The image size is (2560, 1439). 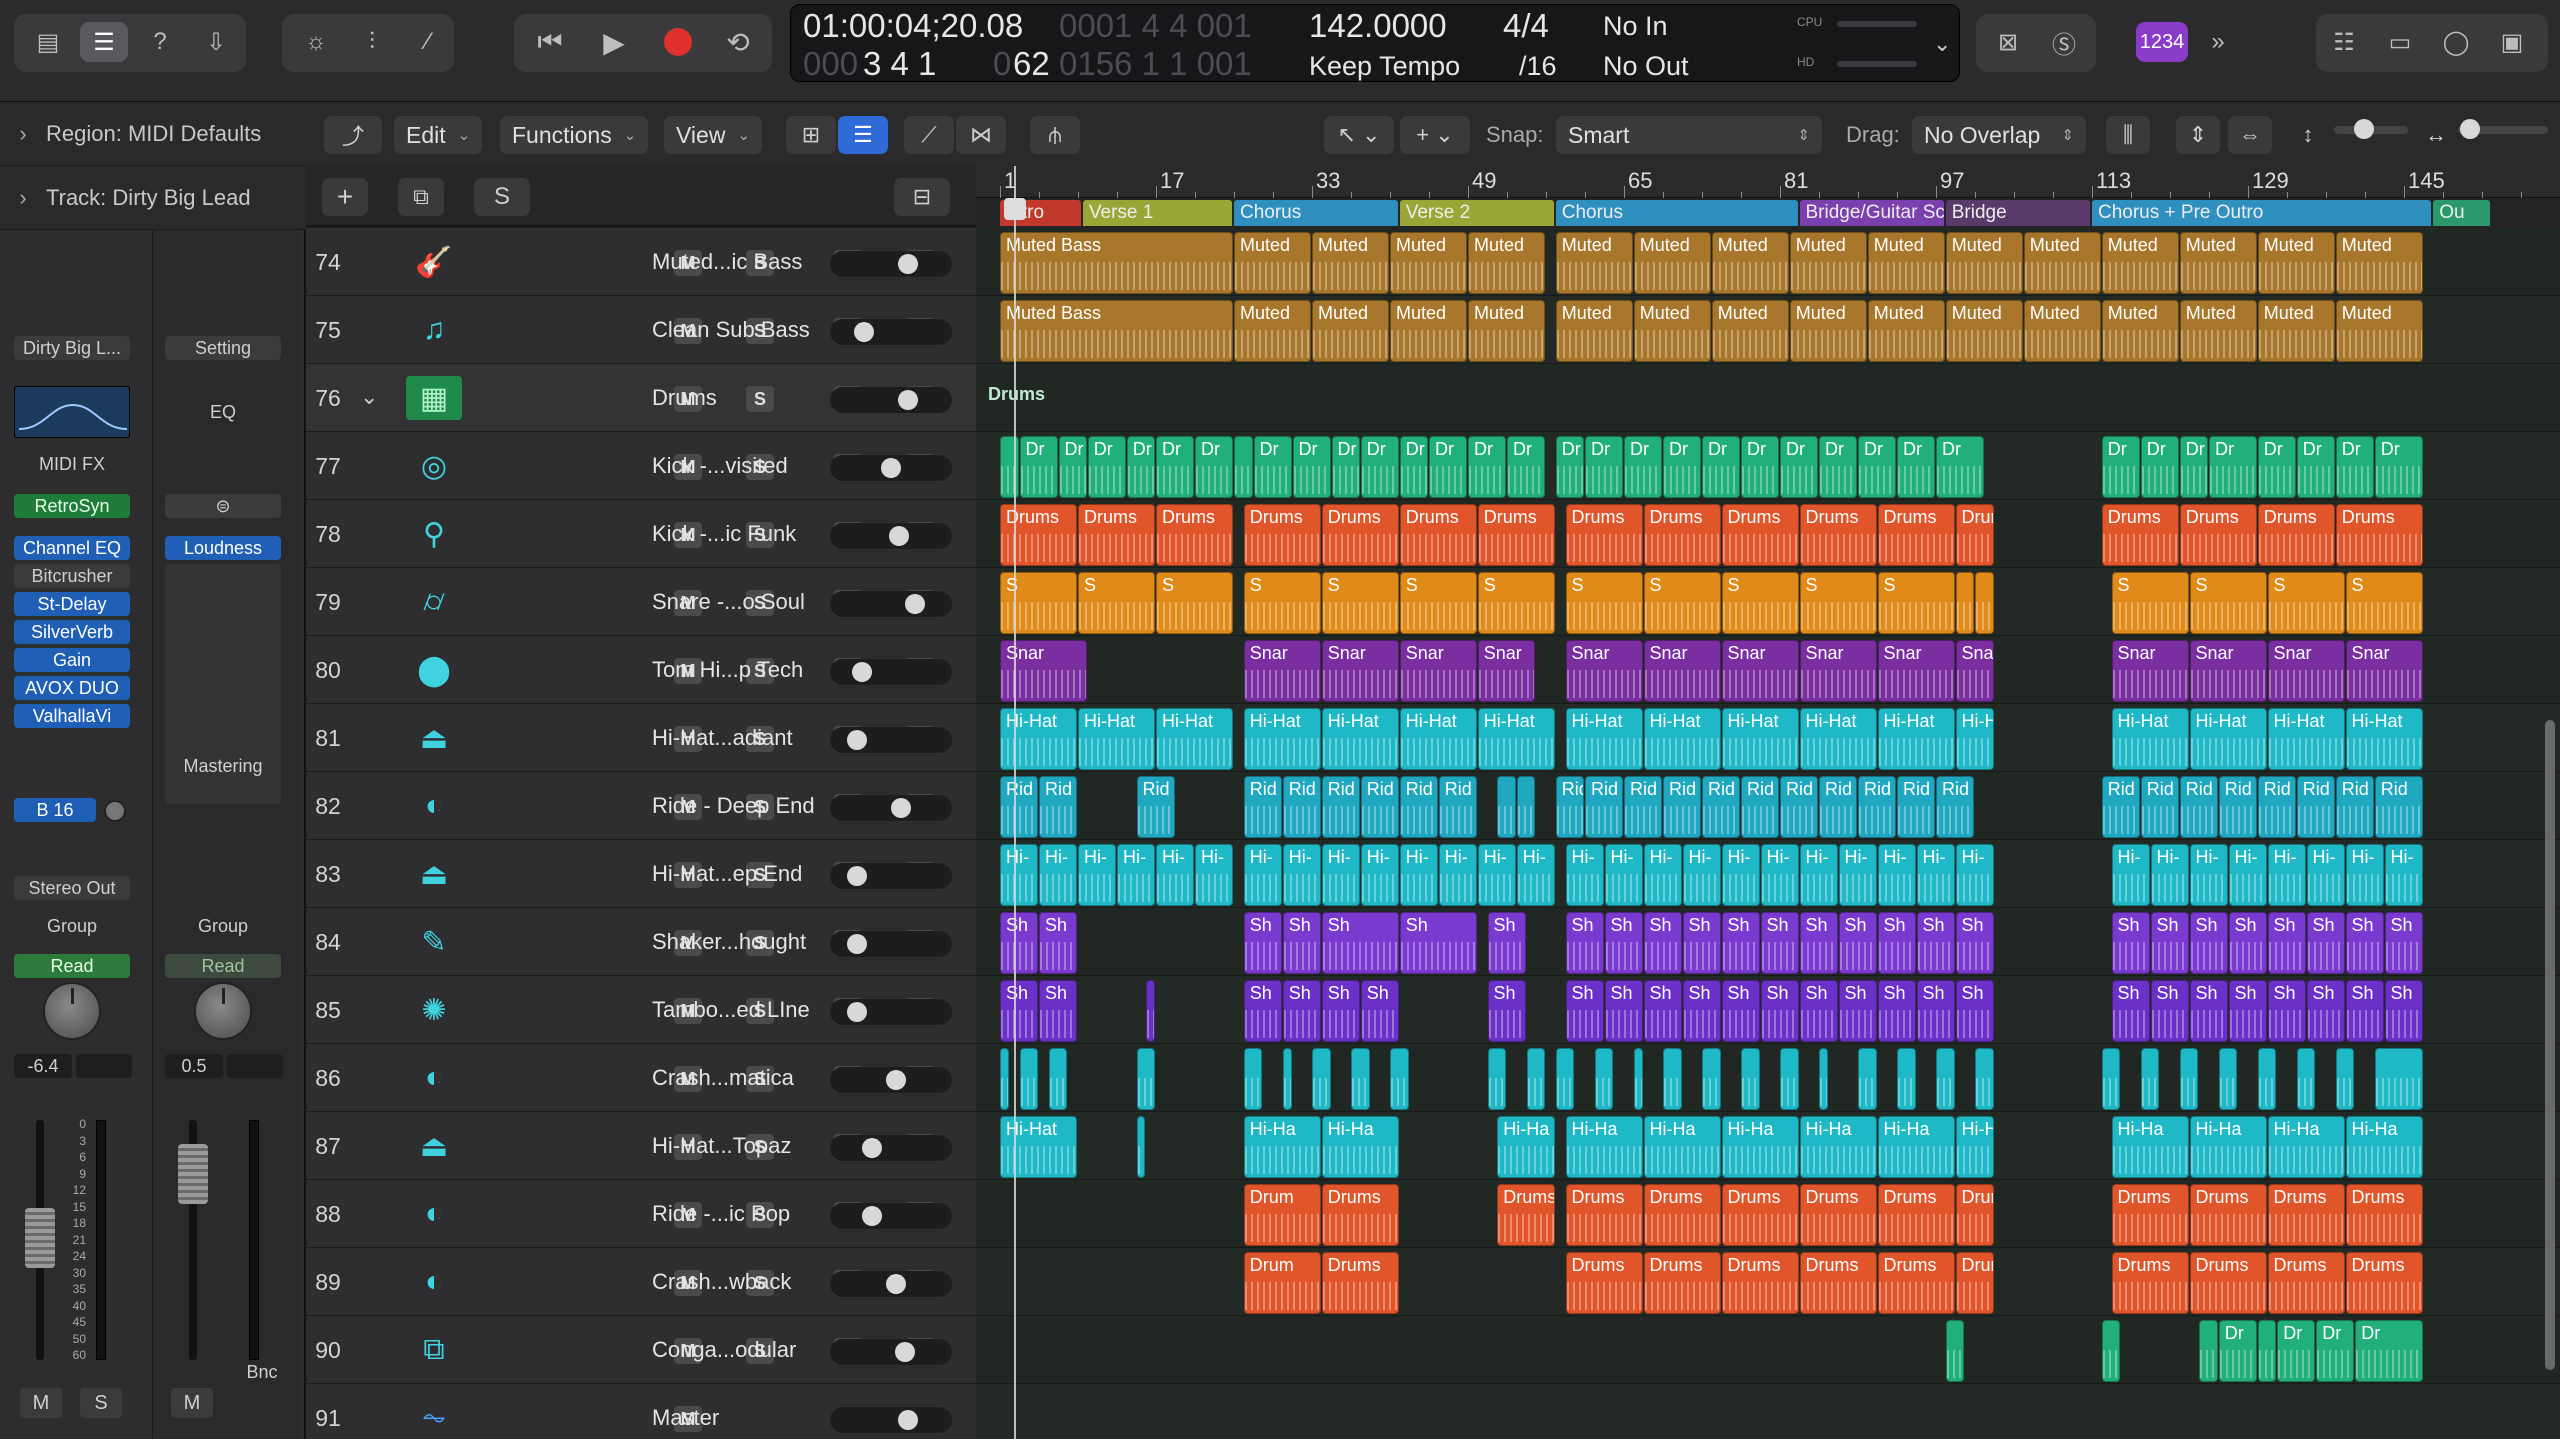 What do you see at coordinates (160, 42) in the screenshot?
I see `help-icon: ?` at bounding box center [160, 42].